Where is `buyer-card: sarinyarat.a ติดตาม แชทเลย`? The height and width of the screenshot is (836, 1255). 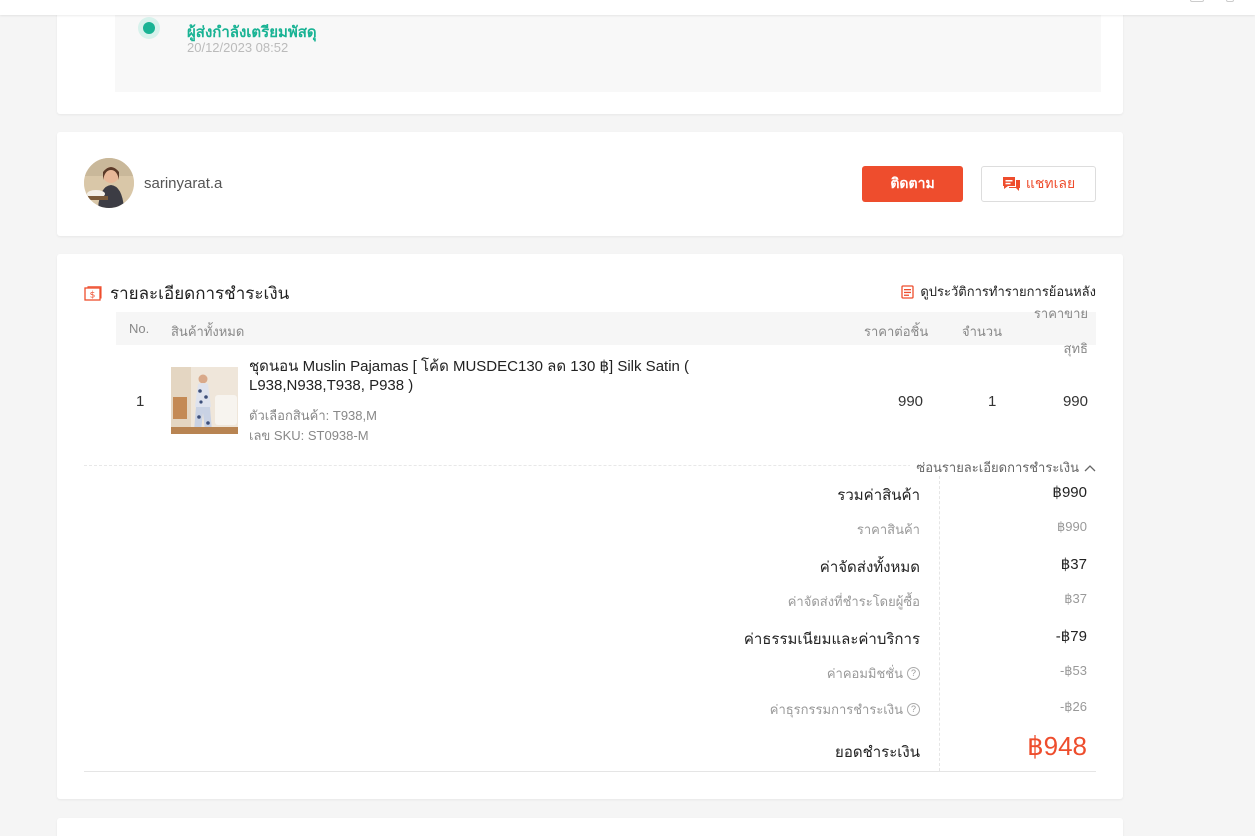
buyer-card: sarinyarat.a ติดตาม แชทเลย is located at coordinates (590, 184).